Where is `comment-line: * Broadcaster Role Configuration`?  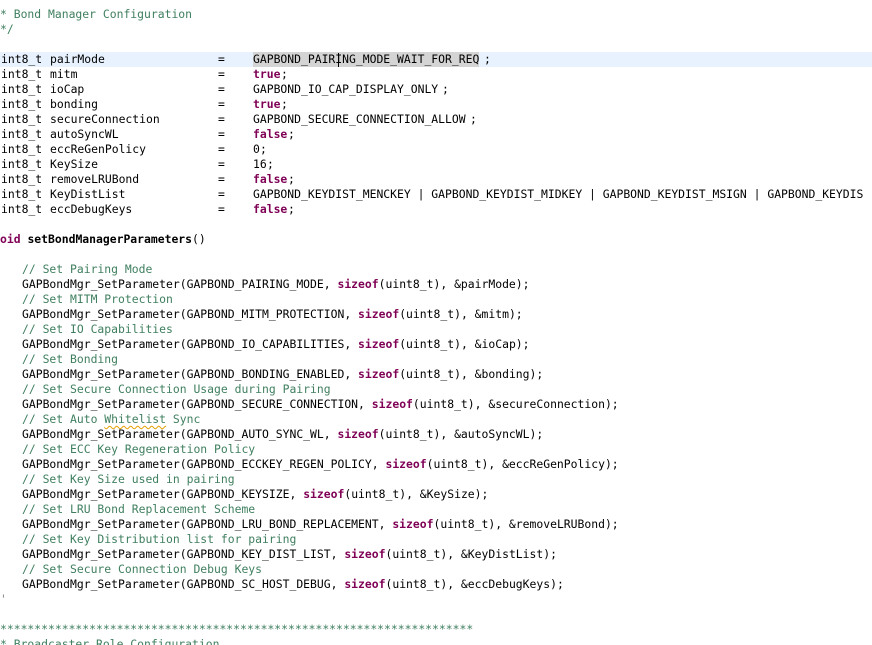
comment-line: * Broadcaster Role Configuration is located at coordinates (110, 641).